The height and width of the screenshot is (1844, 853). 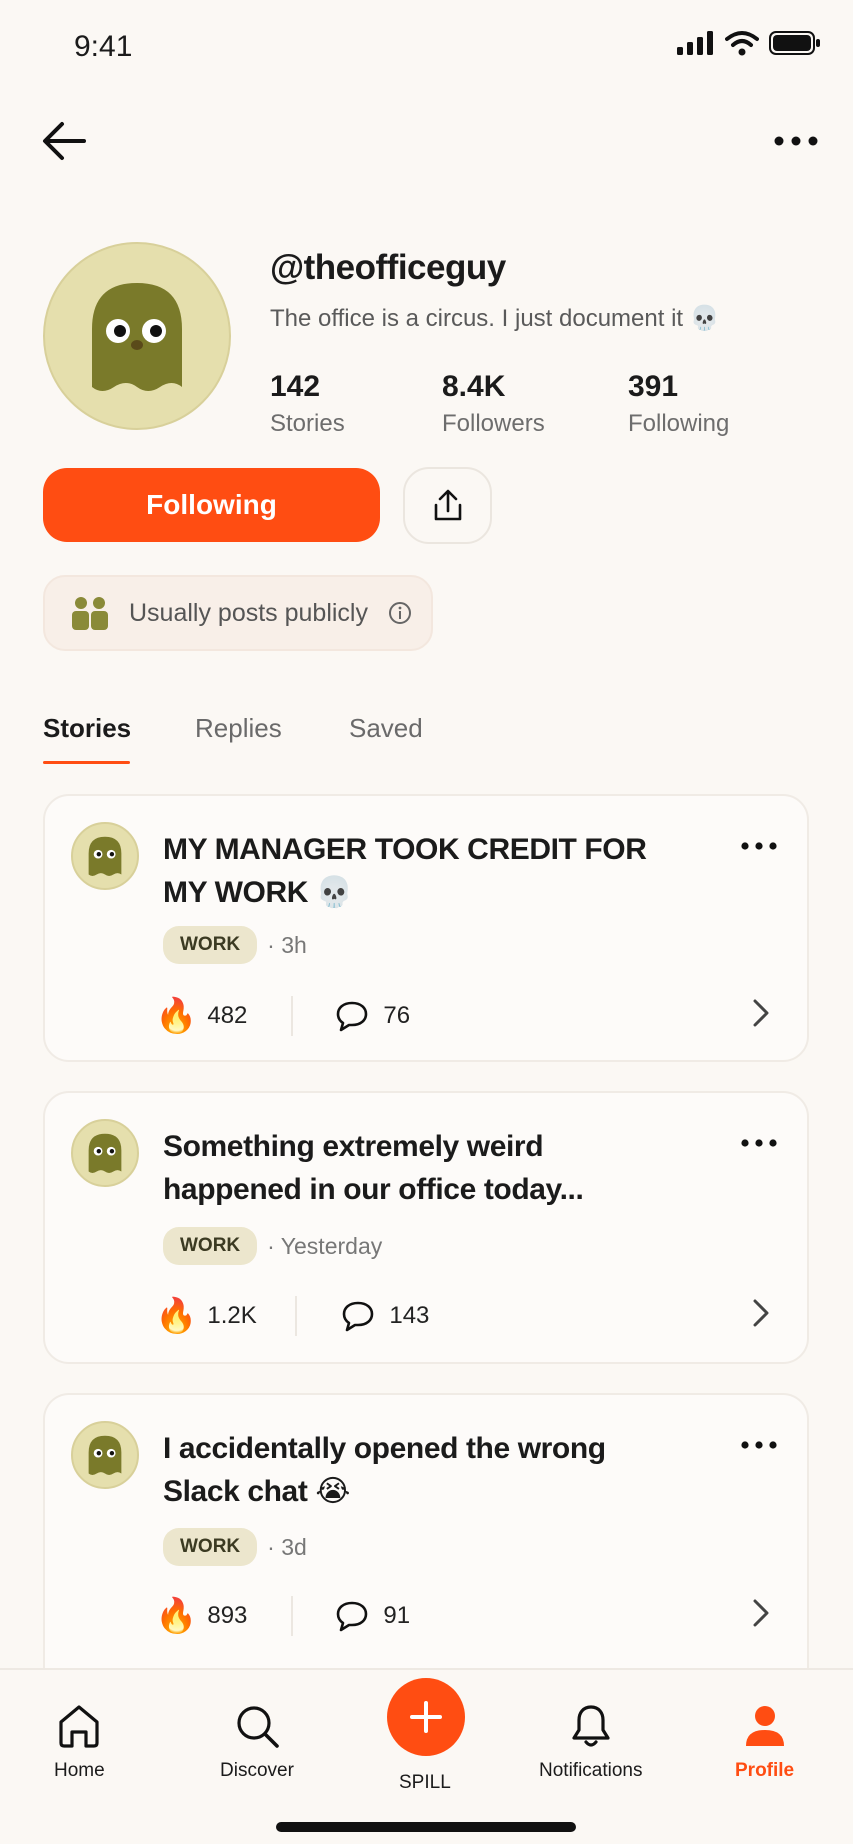 I want to click on back-button, so click(x=65, y=141).